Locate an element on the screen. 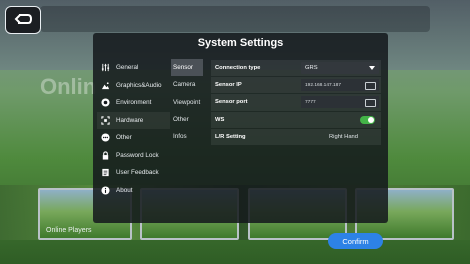  toggle-knob is located at coordinates (371, 119).